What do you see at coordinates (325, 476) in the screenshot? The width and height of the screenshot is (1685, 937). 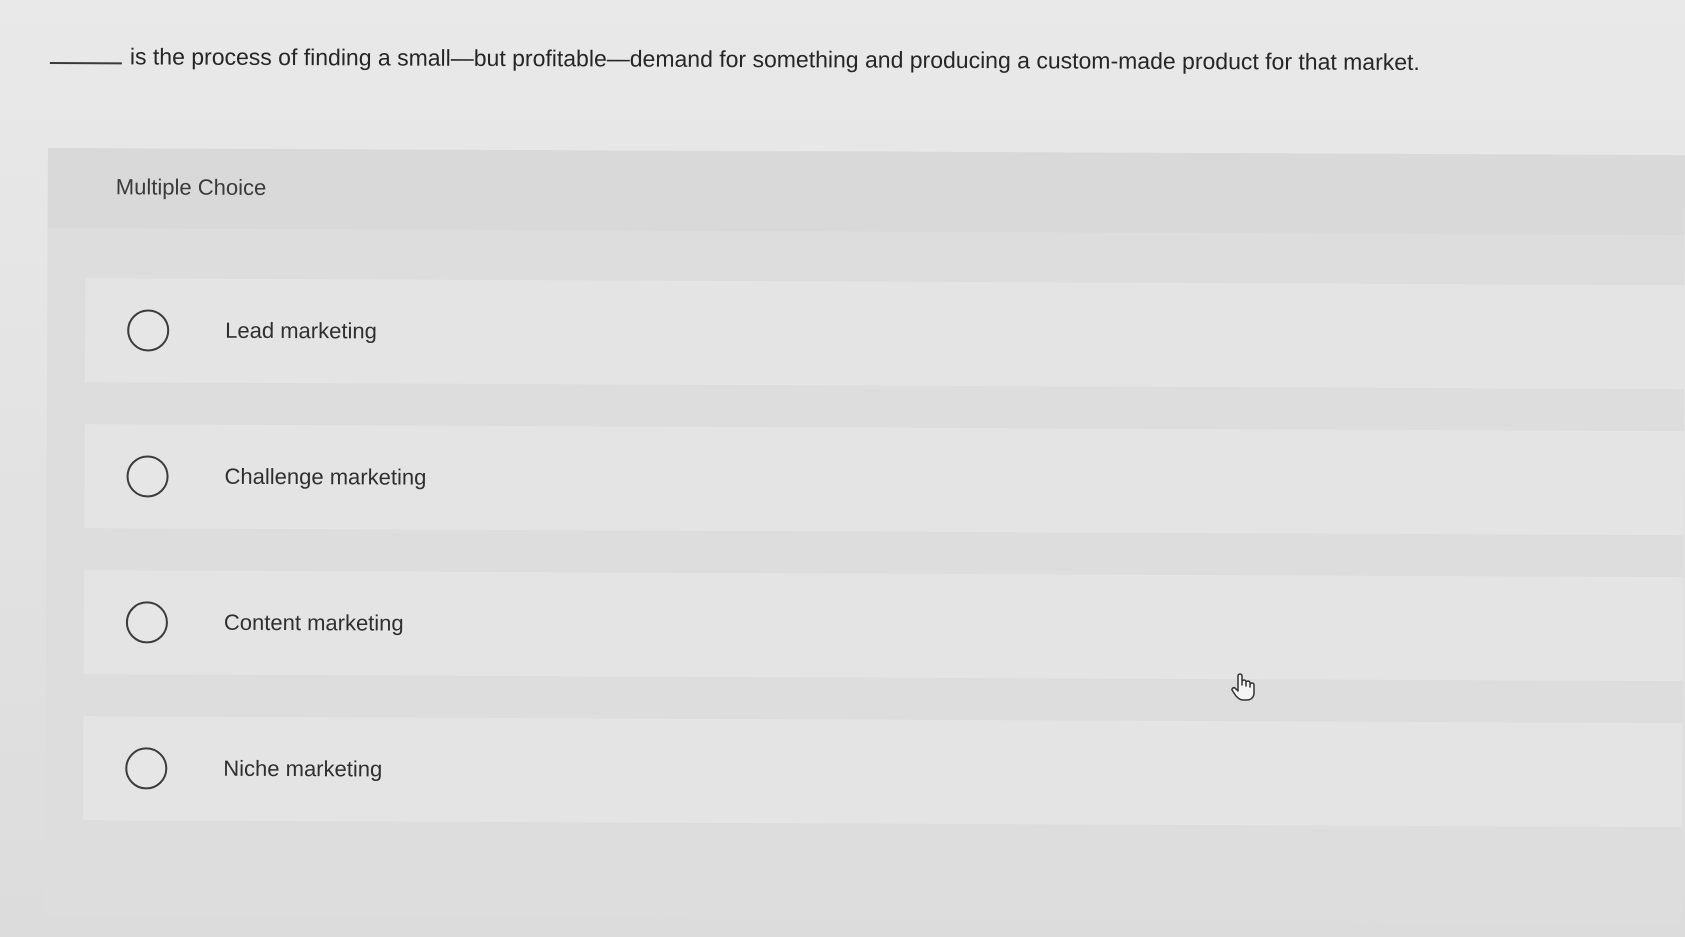 I see `option-label: Challenge marketing` at bounding box center [325, 476].